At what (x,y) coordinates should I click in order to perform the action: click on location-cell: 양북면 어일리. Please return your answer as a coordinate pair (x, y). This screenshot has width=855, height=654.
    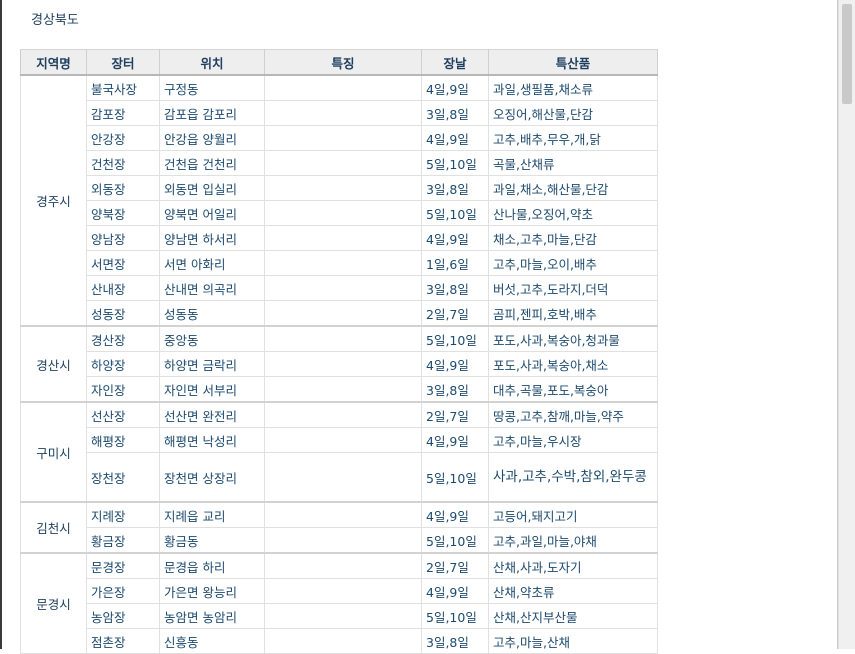
    Looking at the image, I should click on (212, 213).